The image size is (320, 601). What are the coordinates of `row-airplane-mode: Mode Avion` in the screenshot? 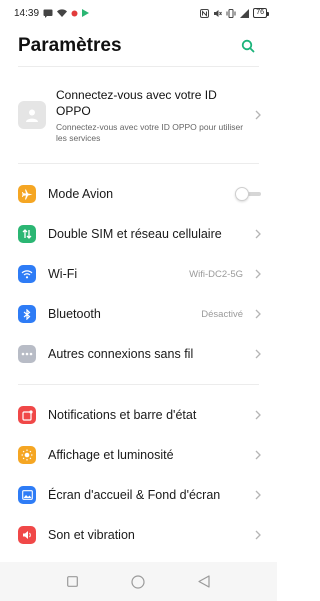 It's located at (138, 194).